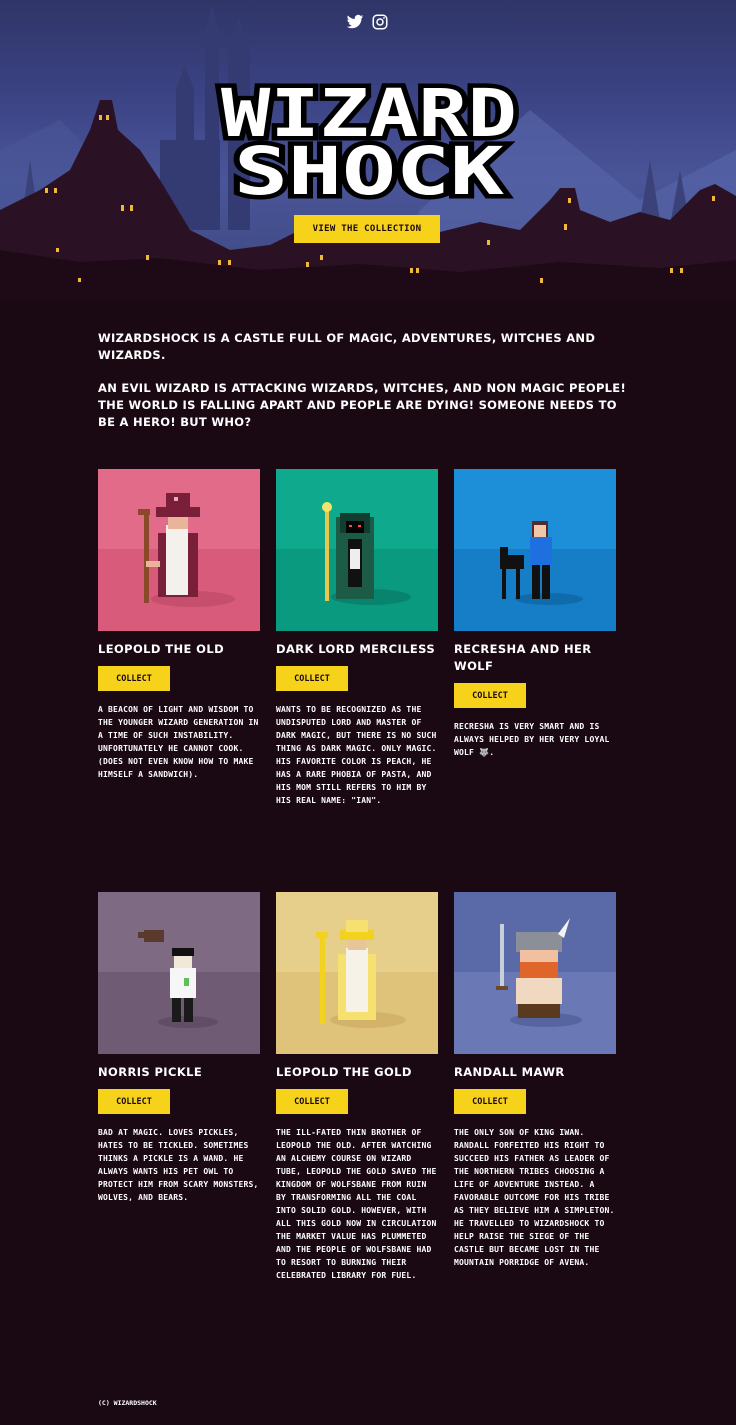 The width and height of the screenshot is (736, 1425). I want to click on character-name: DARK LORD MERCILESS, so click(356, 649).